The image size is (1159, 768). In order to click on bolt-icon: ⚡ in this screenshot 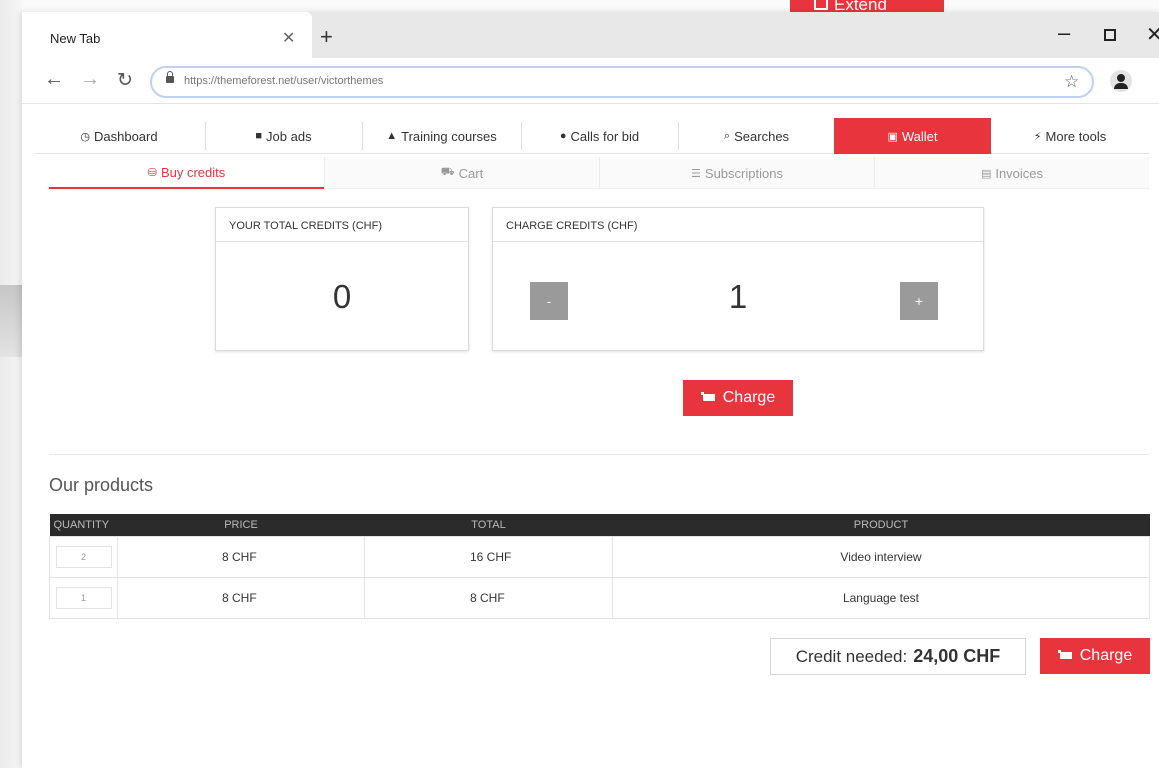, I will do `click(1037, 136)`.